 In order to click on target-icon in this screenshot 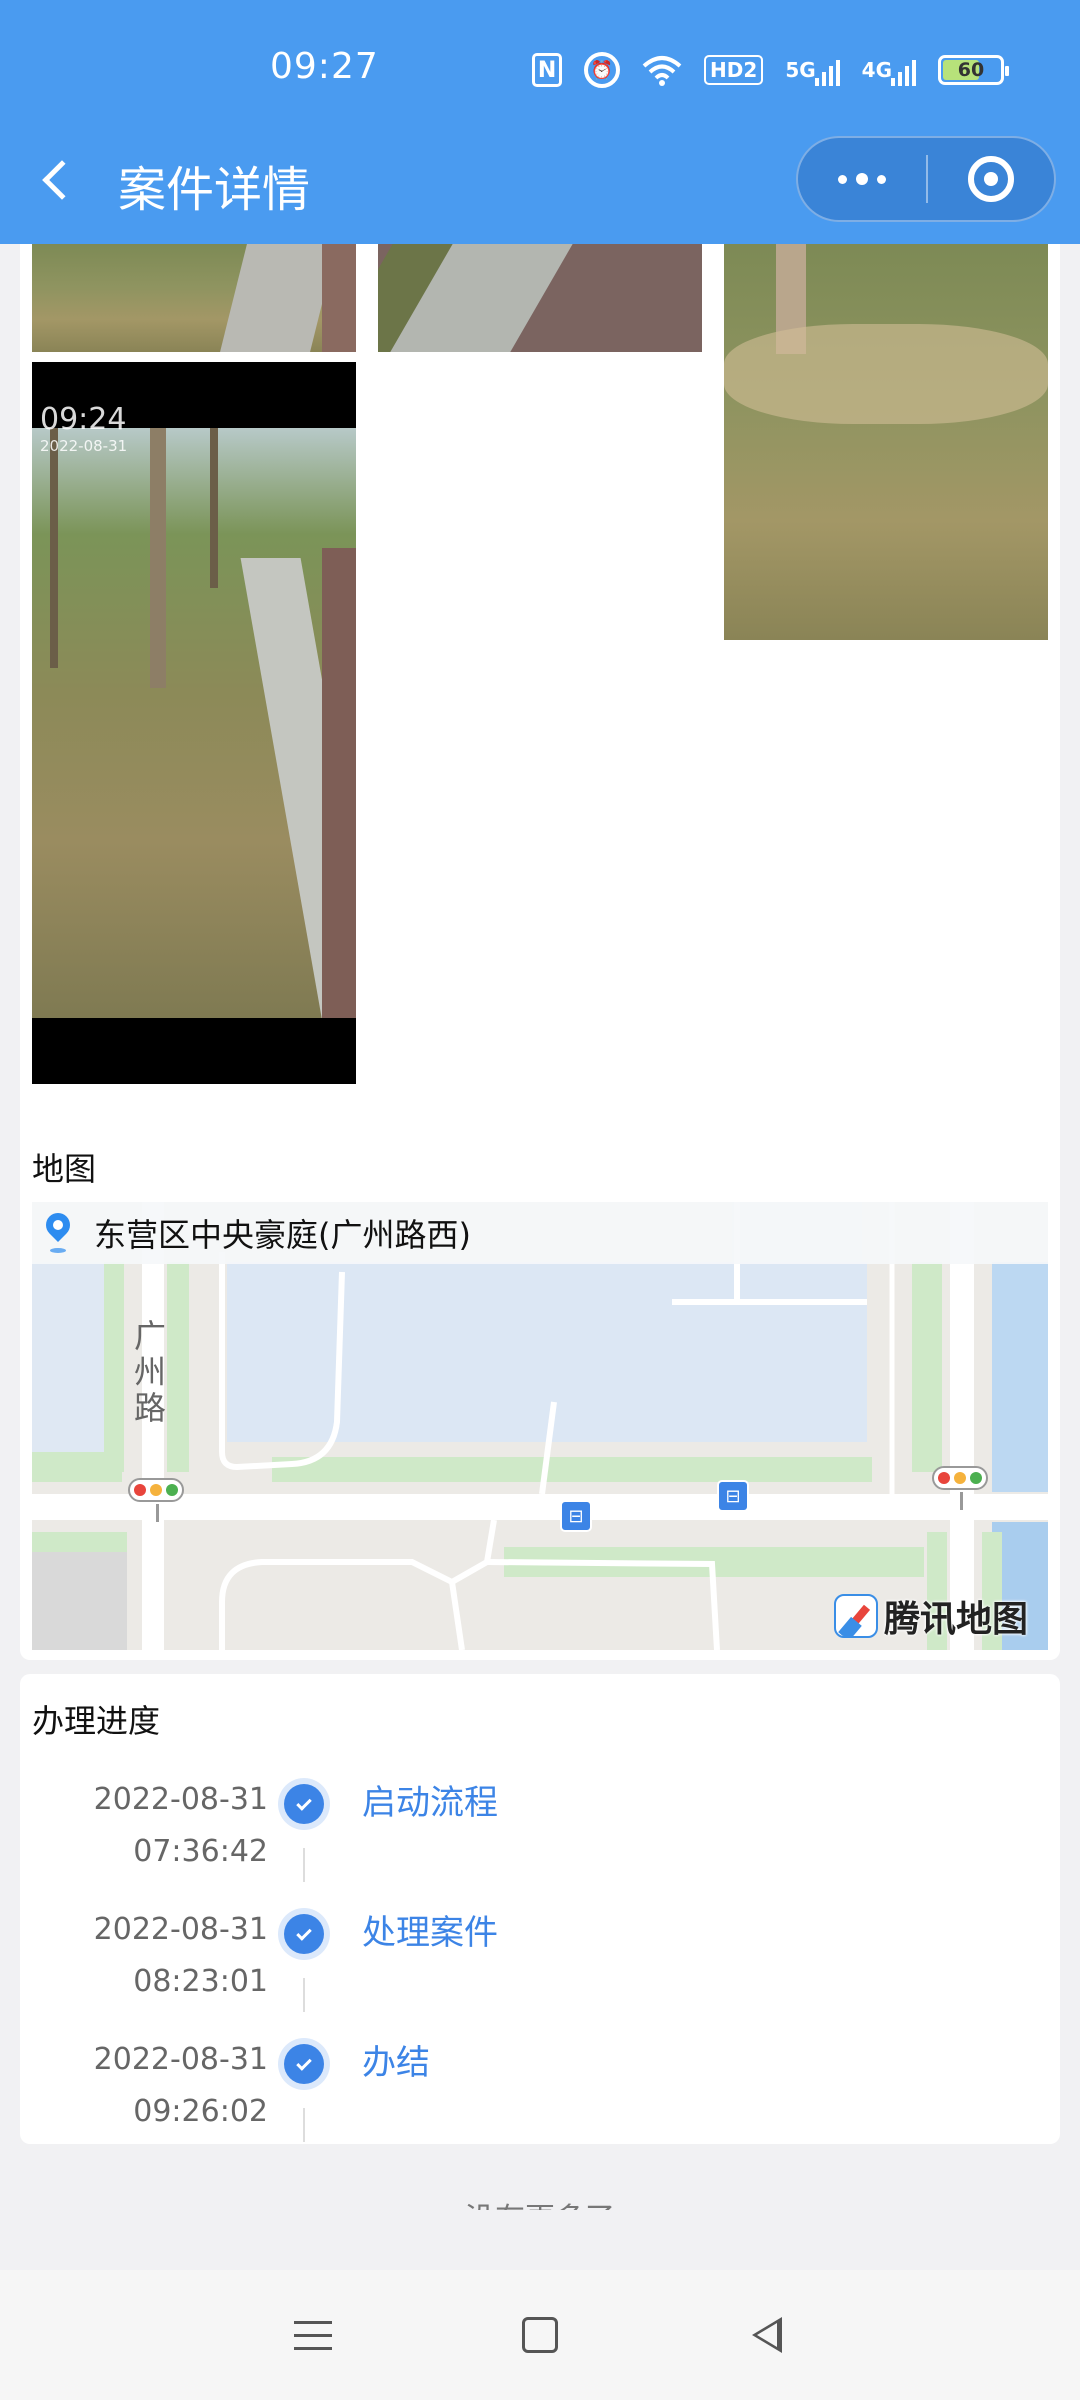, I will do `click(991, 179)`.